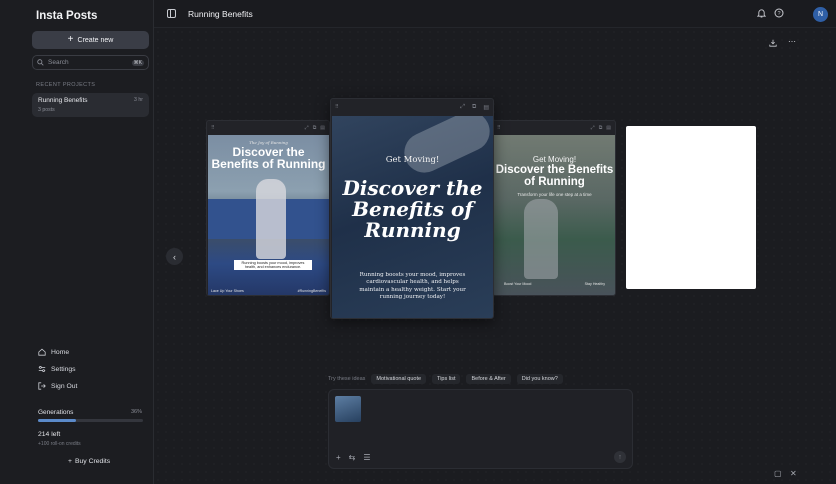  What do you see at coordinates (40, 62) in the screenshot?
I see `search-icon` at bounding box center [40, 62].